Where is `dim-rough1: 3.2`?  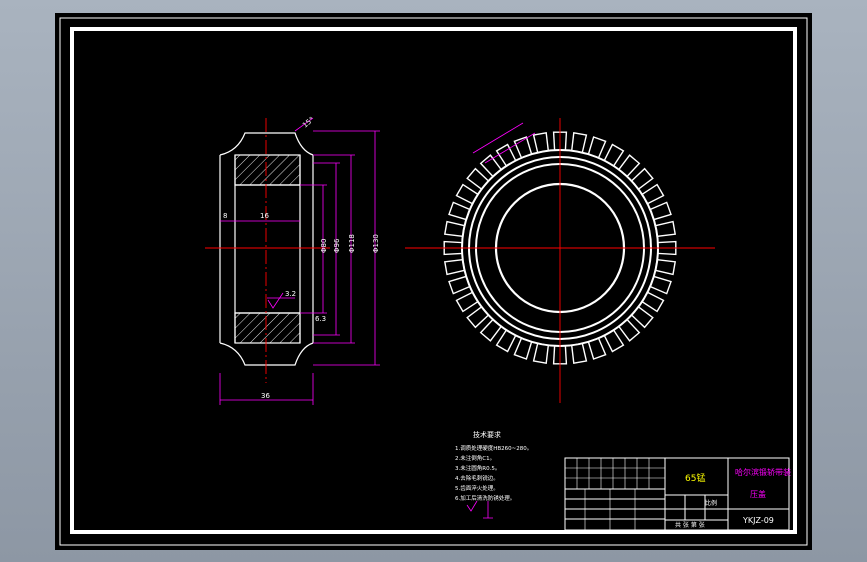 dim-rough1: 3.2 is located at coordinates (290, 294).